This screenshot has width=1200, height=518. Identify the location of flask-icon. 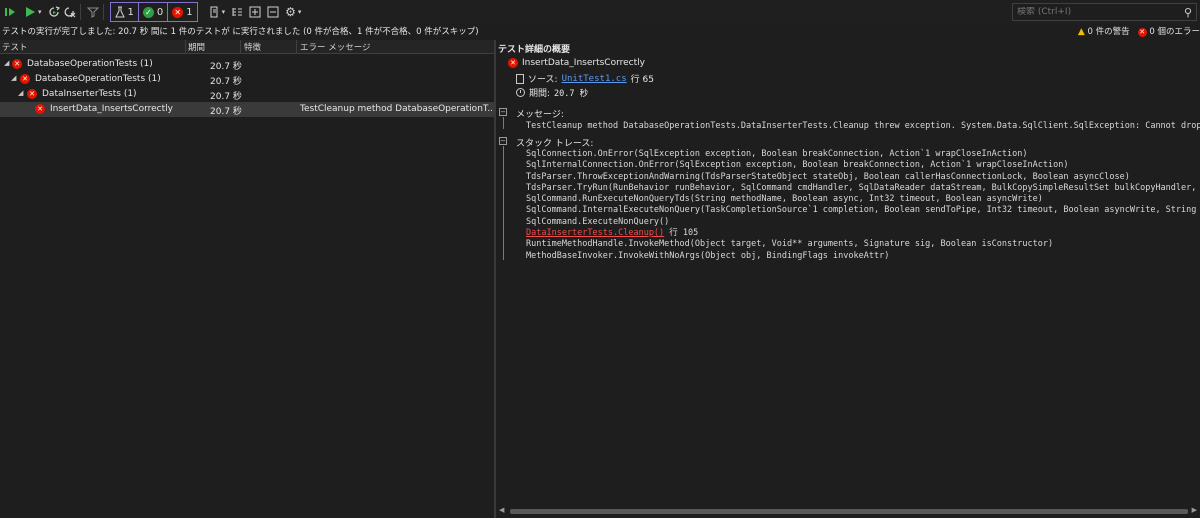
(119, 12).